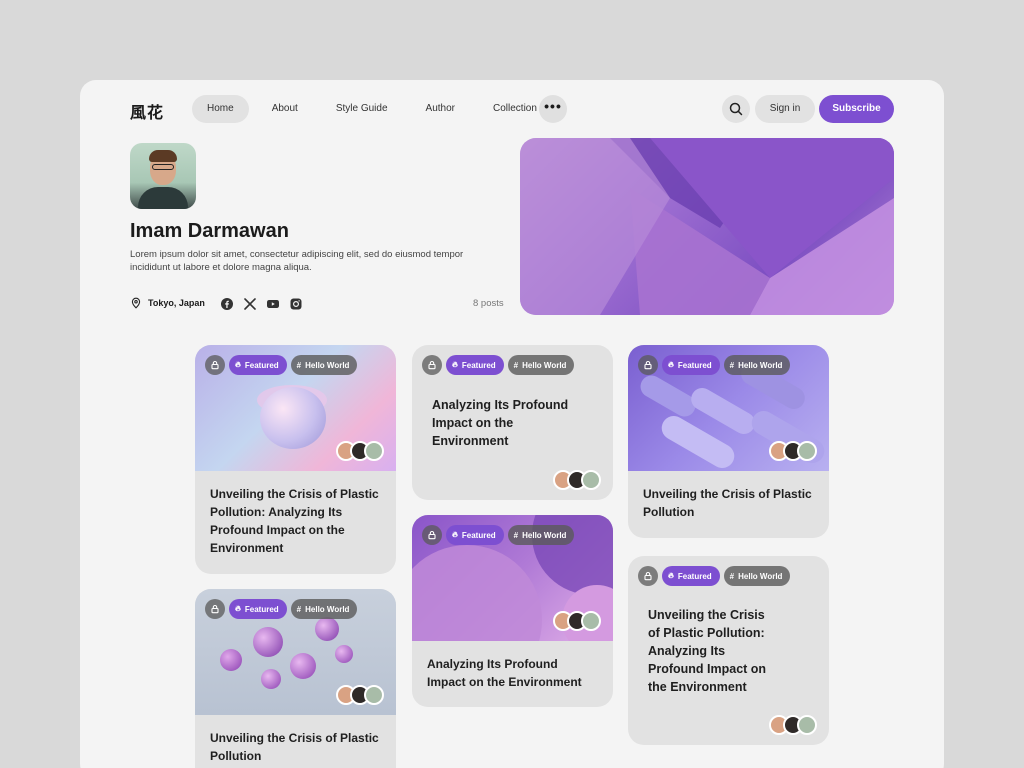 The image size is (1024, 768). I want to click on nav-author: Author, so click(440, 109).